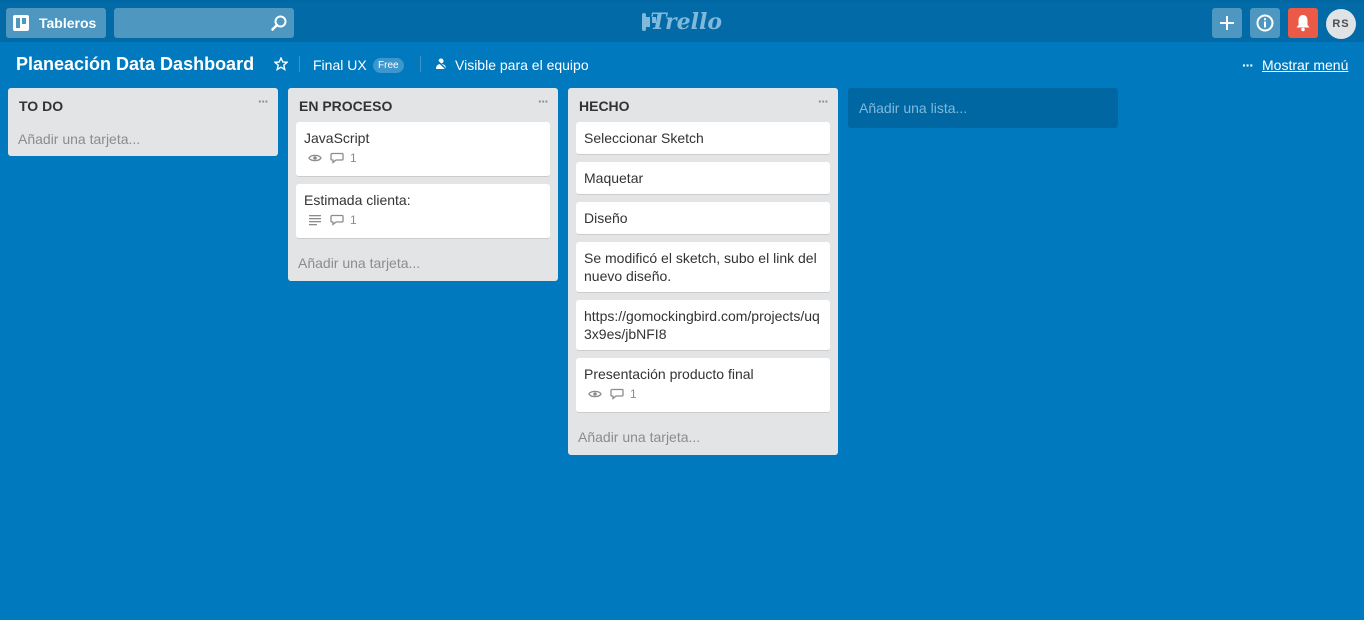 Image resolution: width=1364 pixels, height=620 pixels. Describe the element at coordinates (345, 106) in the screenshot. I see `list-title: EN PROCESO` at that location.